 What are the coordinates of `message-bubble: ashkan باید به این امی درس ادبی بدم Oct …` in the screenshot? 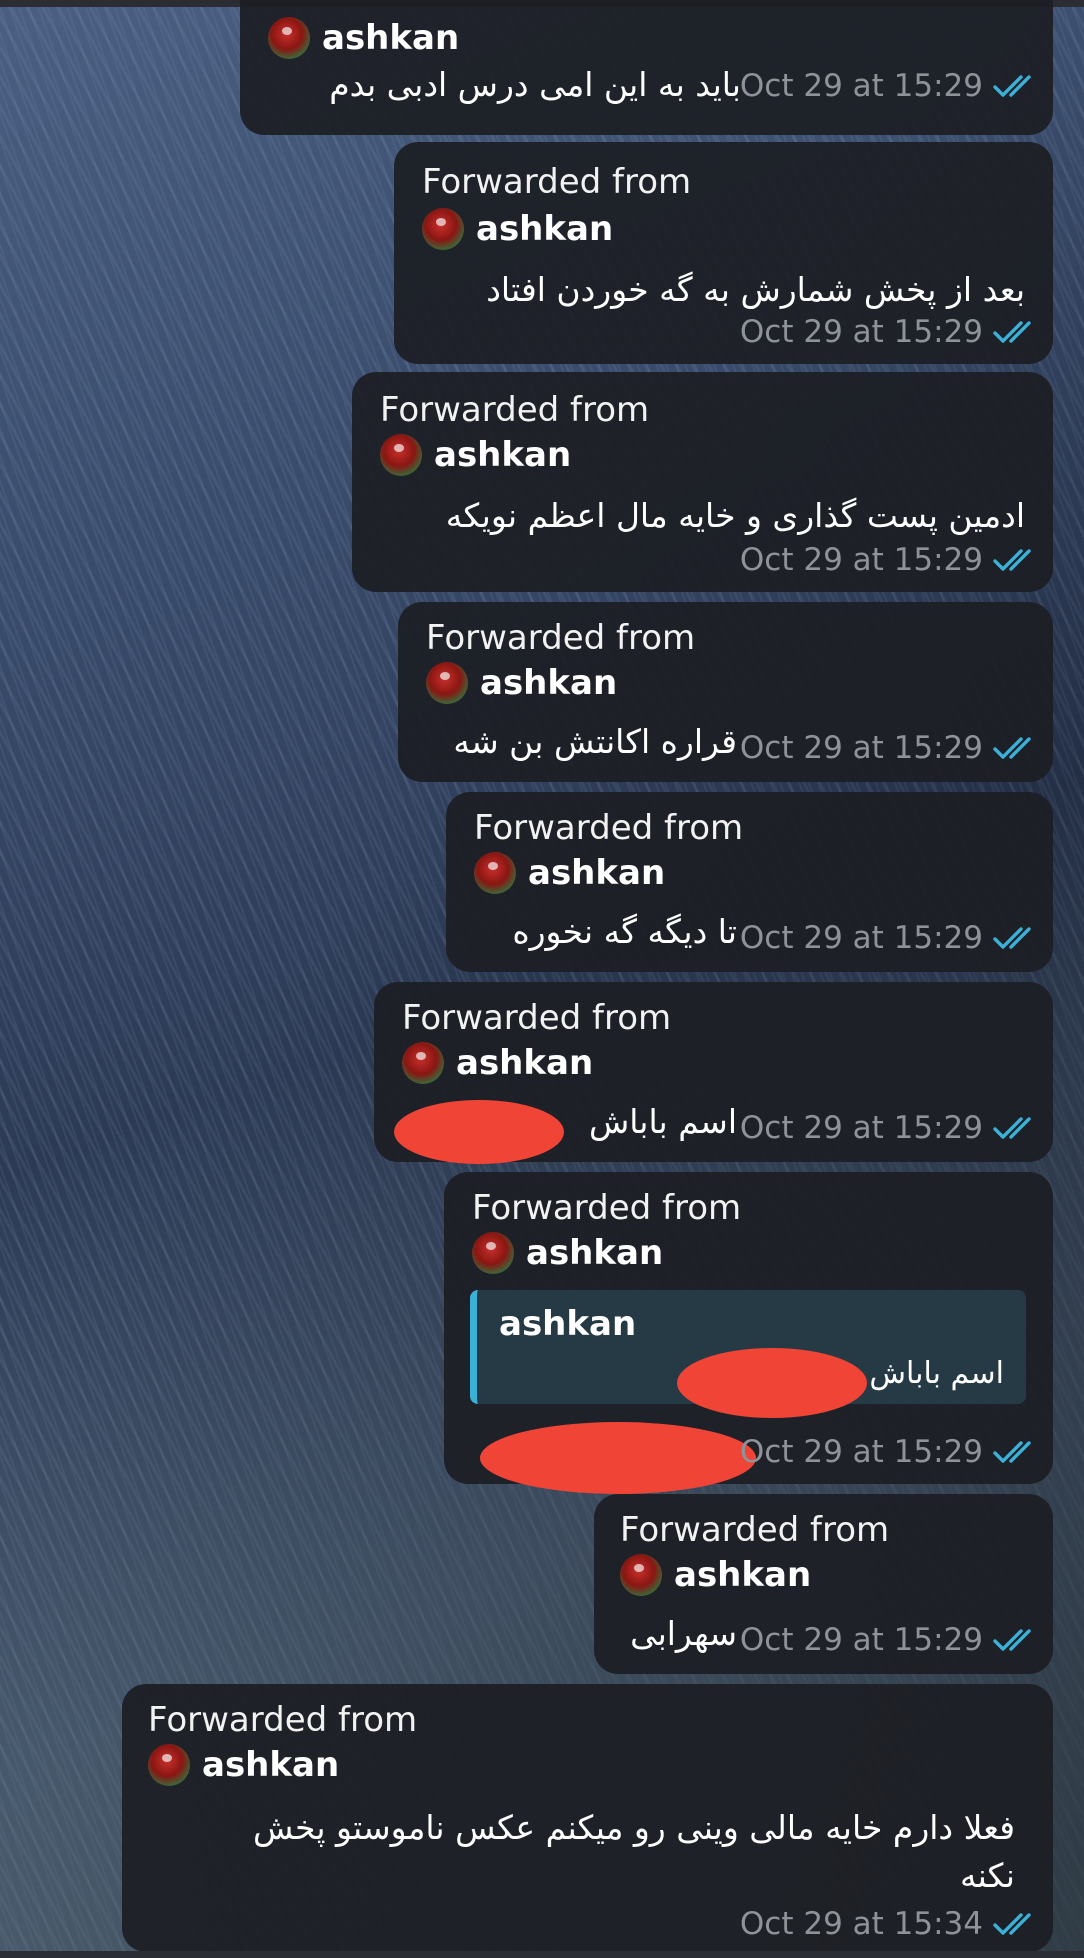 It's located at (646, 67).